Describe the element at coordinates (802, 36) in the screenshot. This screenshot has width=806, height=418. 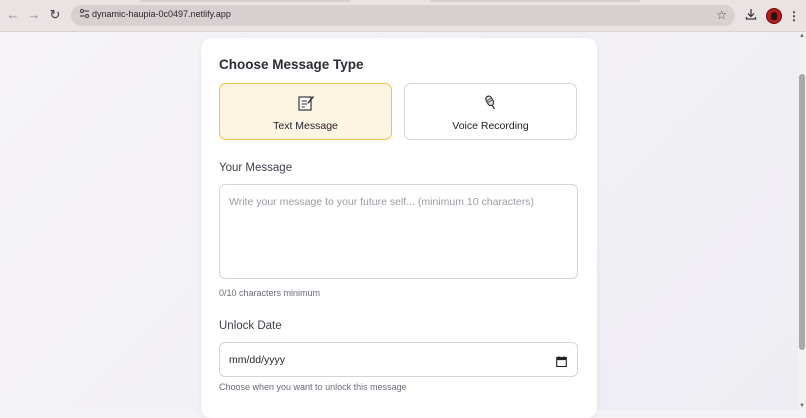
I see `scroll-up-icon: ▲` at that location.